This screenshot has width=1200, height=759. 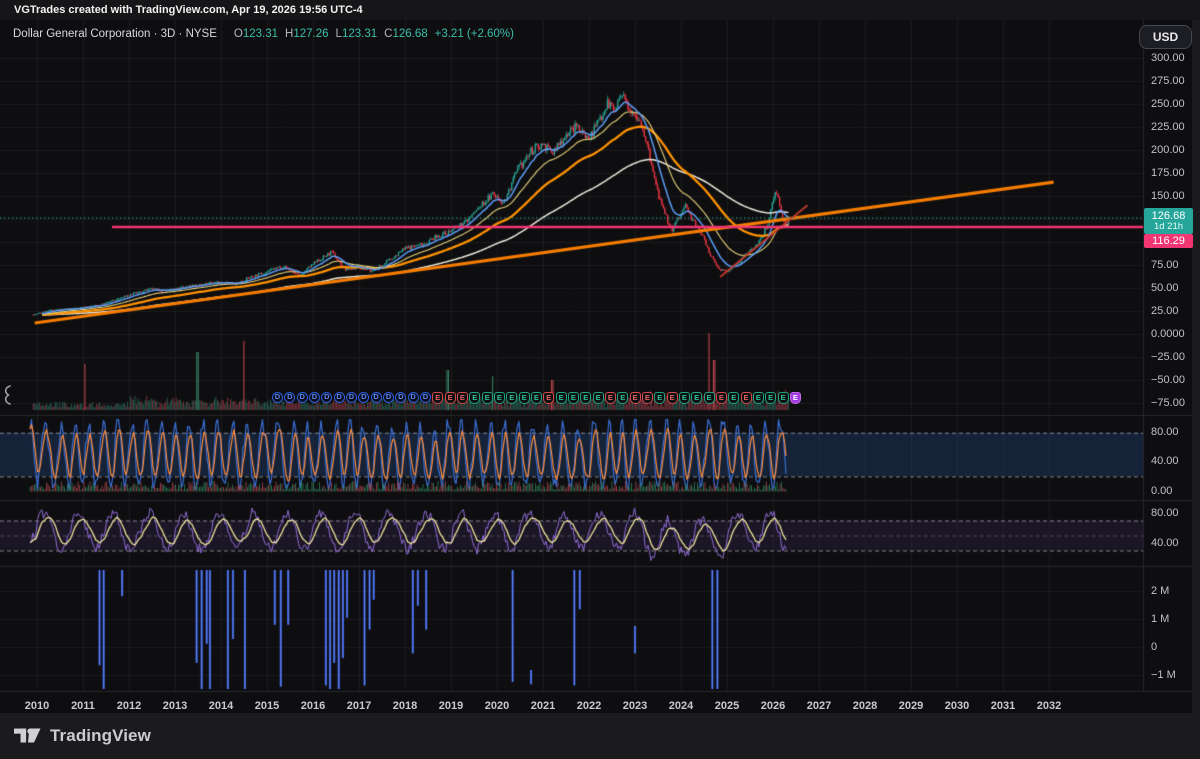 What do you see at coordinates (27, 736) in the screenshot?
I see `tradingview-logo-icon` at bounding box center [27, 736].